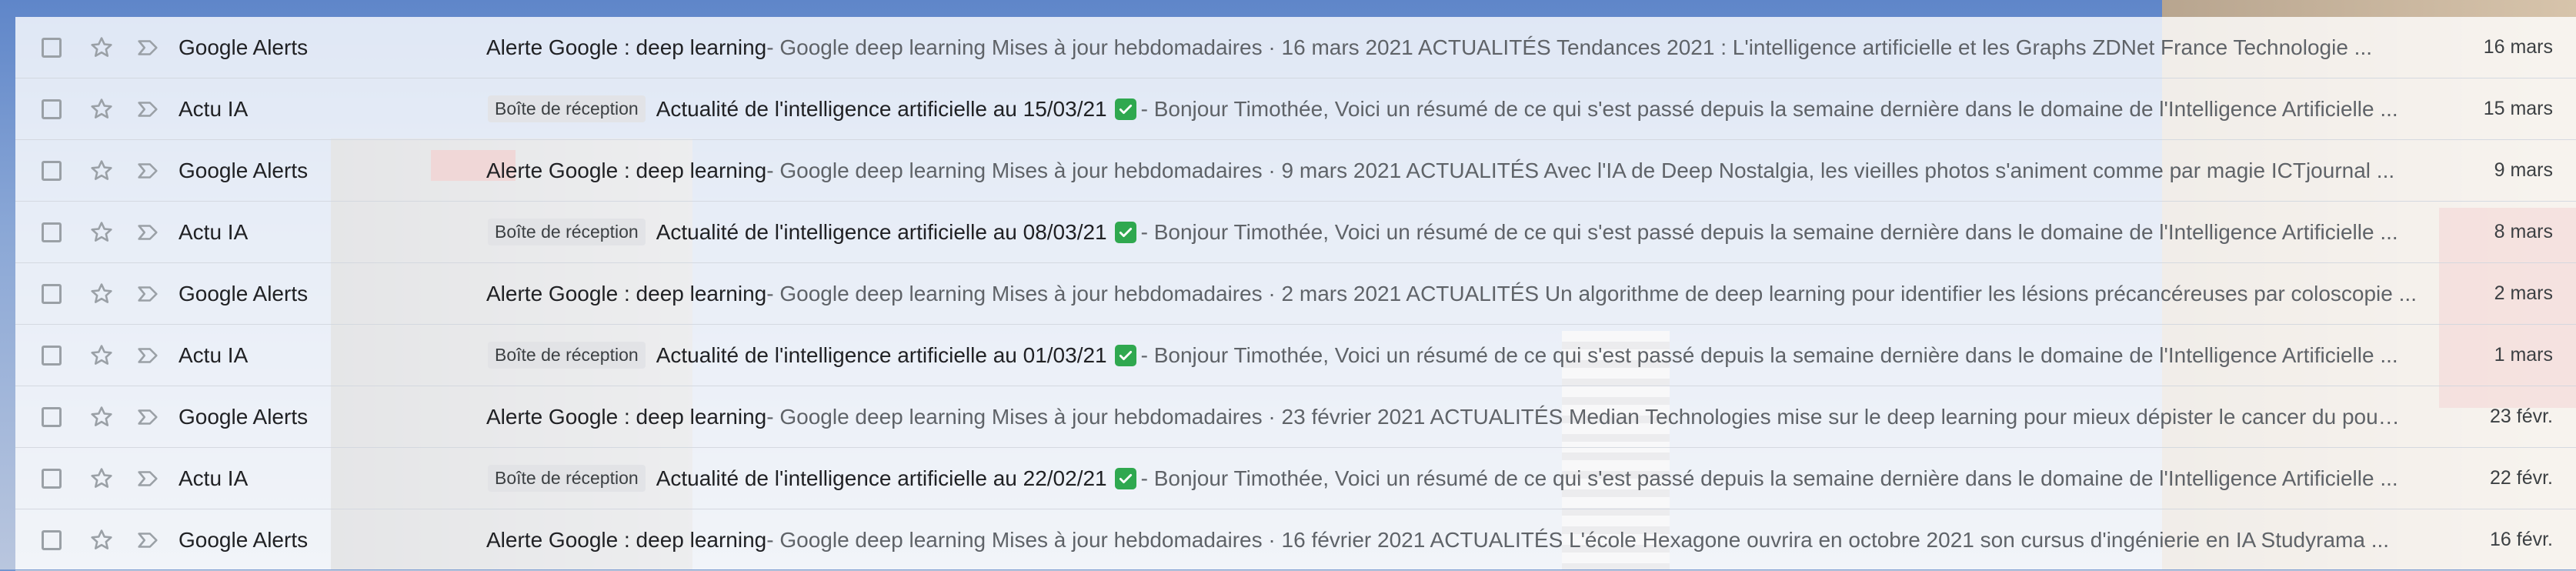 The height and width of the screenshot is (571, 2576). I want to click on email-date: 1 mars, so click(2524, 355).